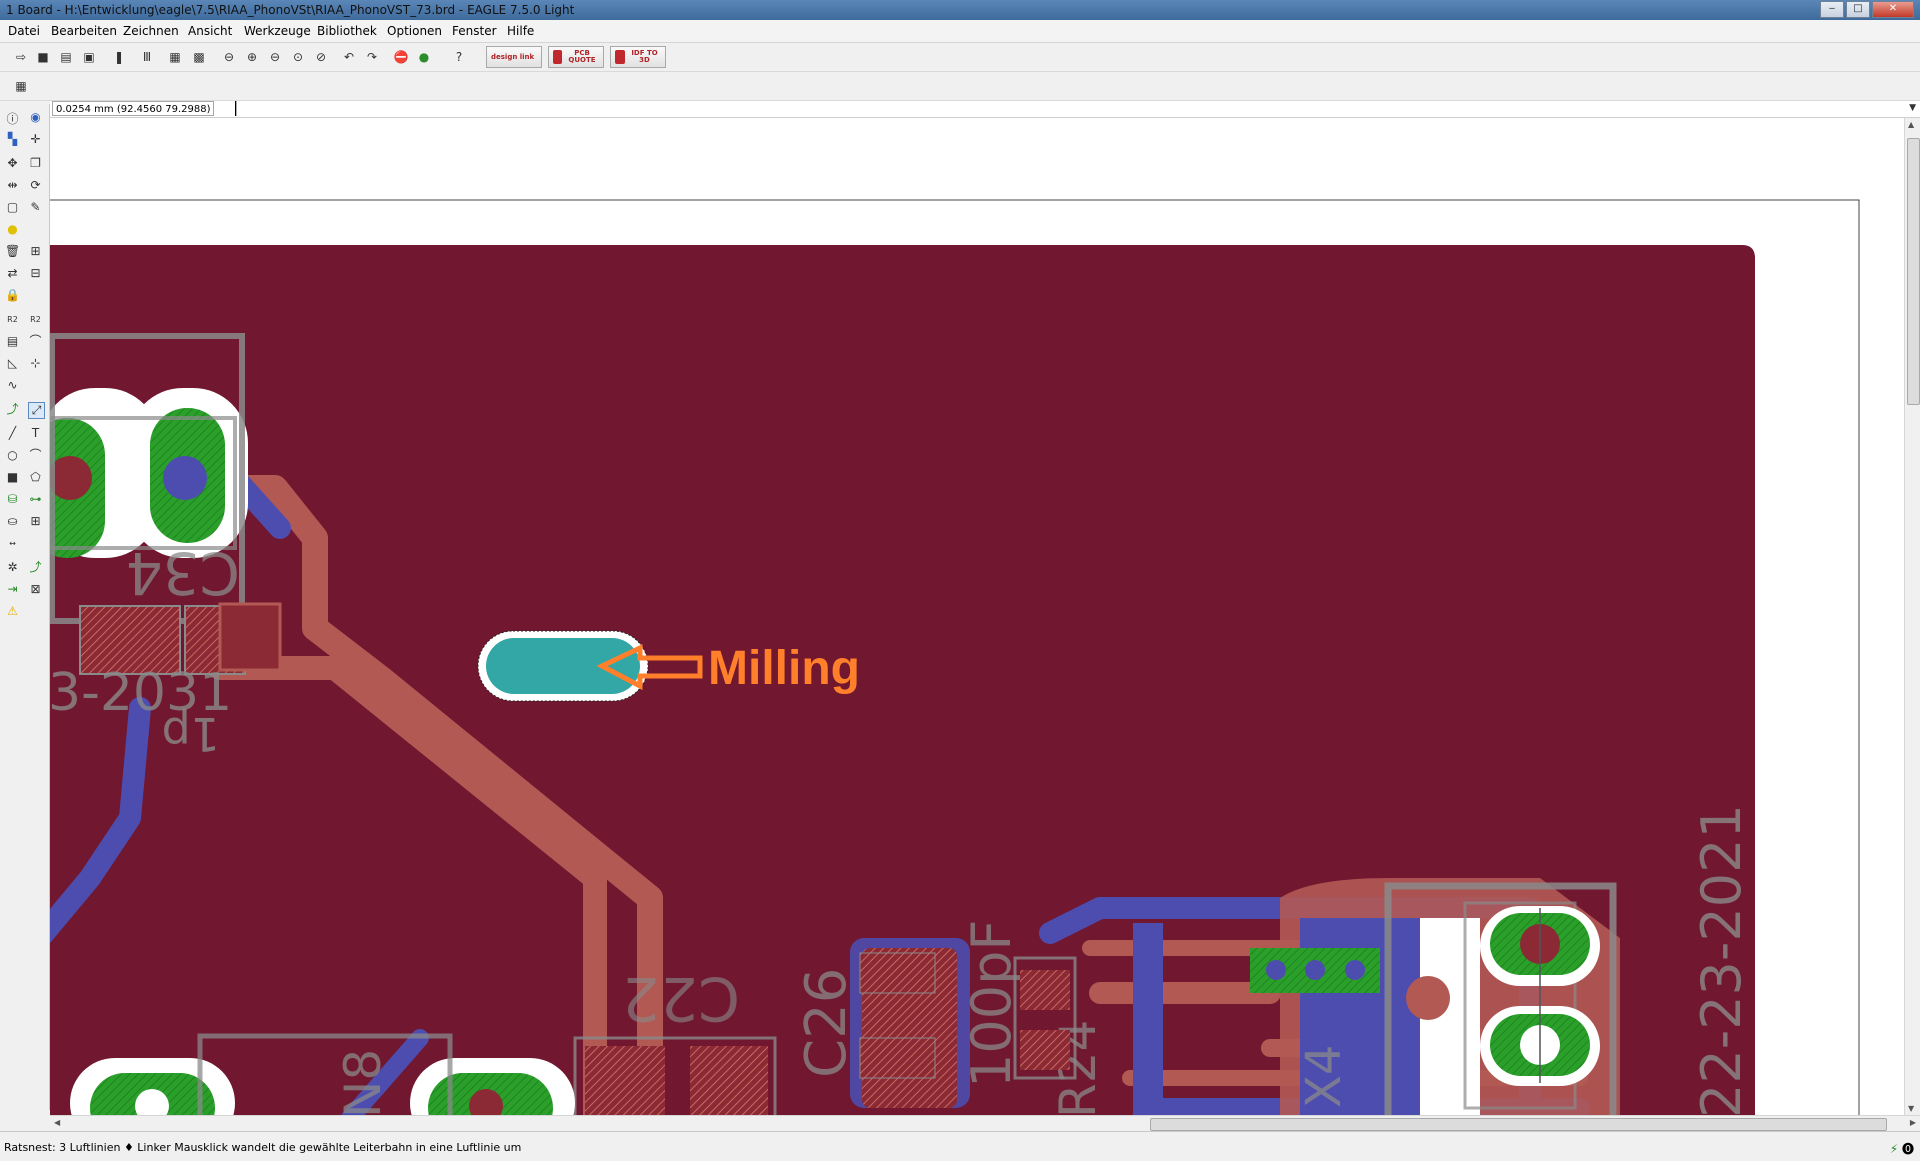 This screenshot has height=1161, width=1920. I want to click on scroll-left-icon: ◀, so click(57, 1122).